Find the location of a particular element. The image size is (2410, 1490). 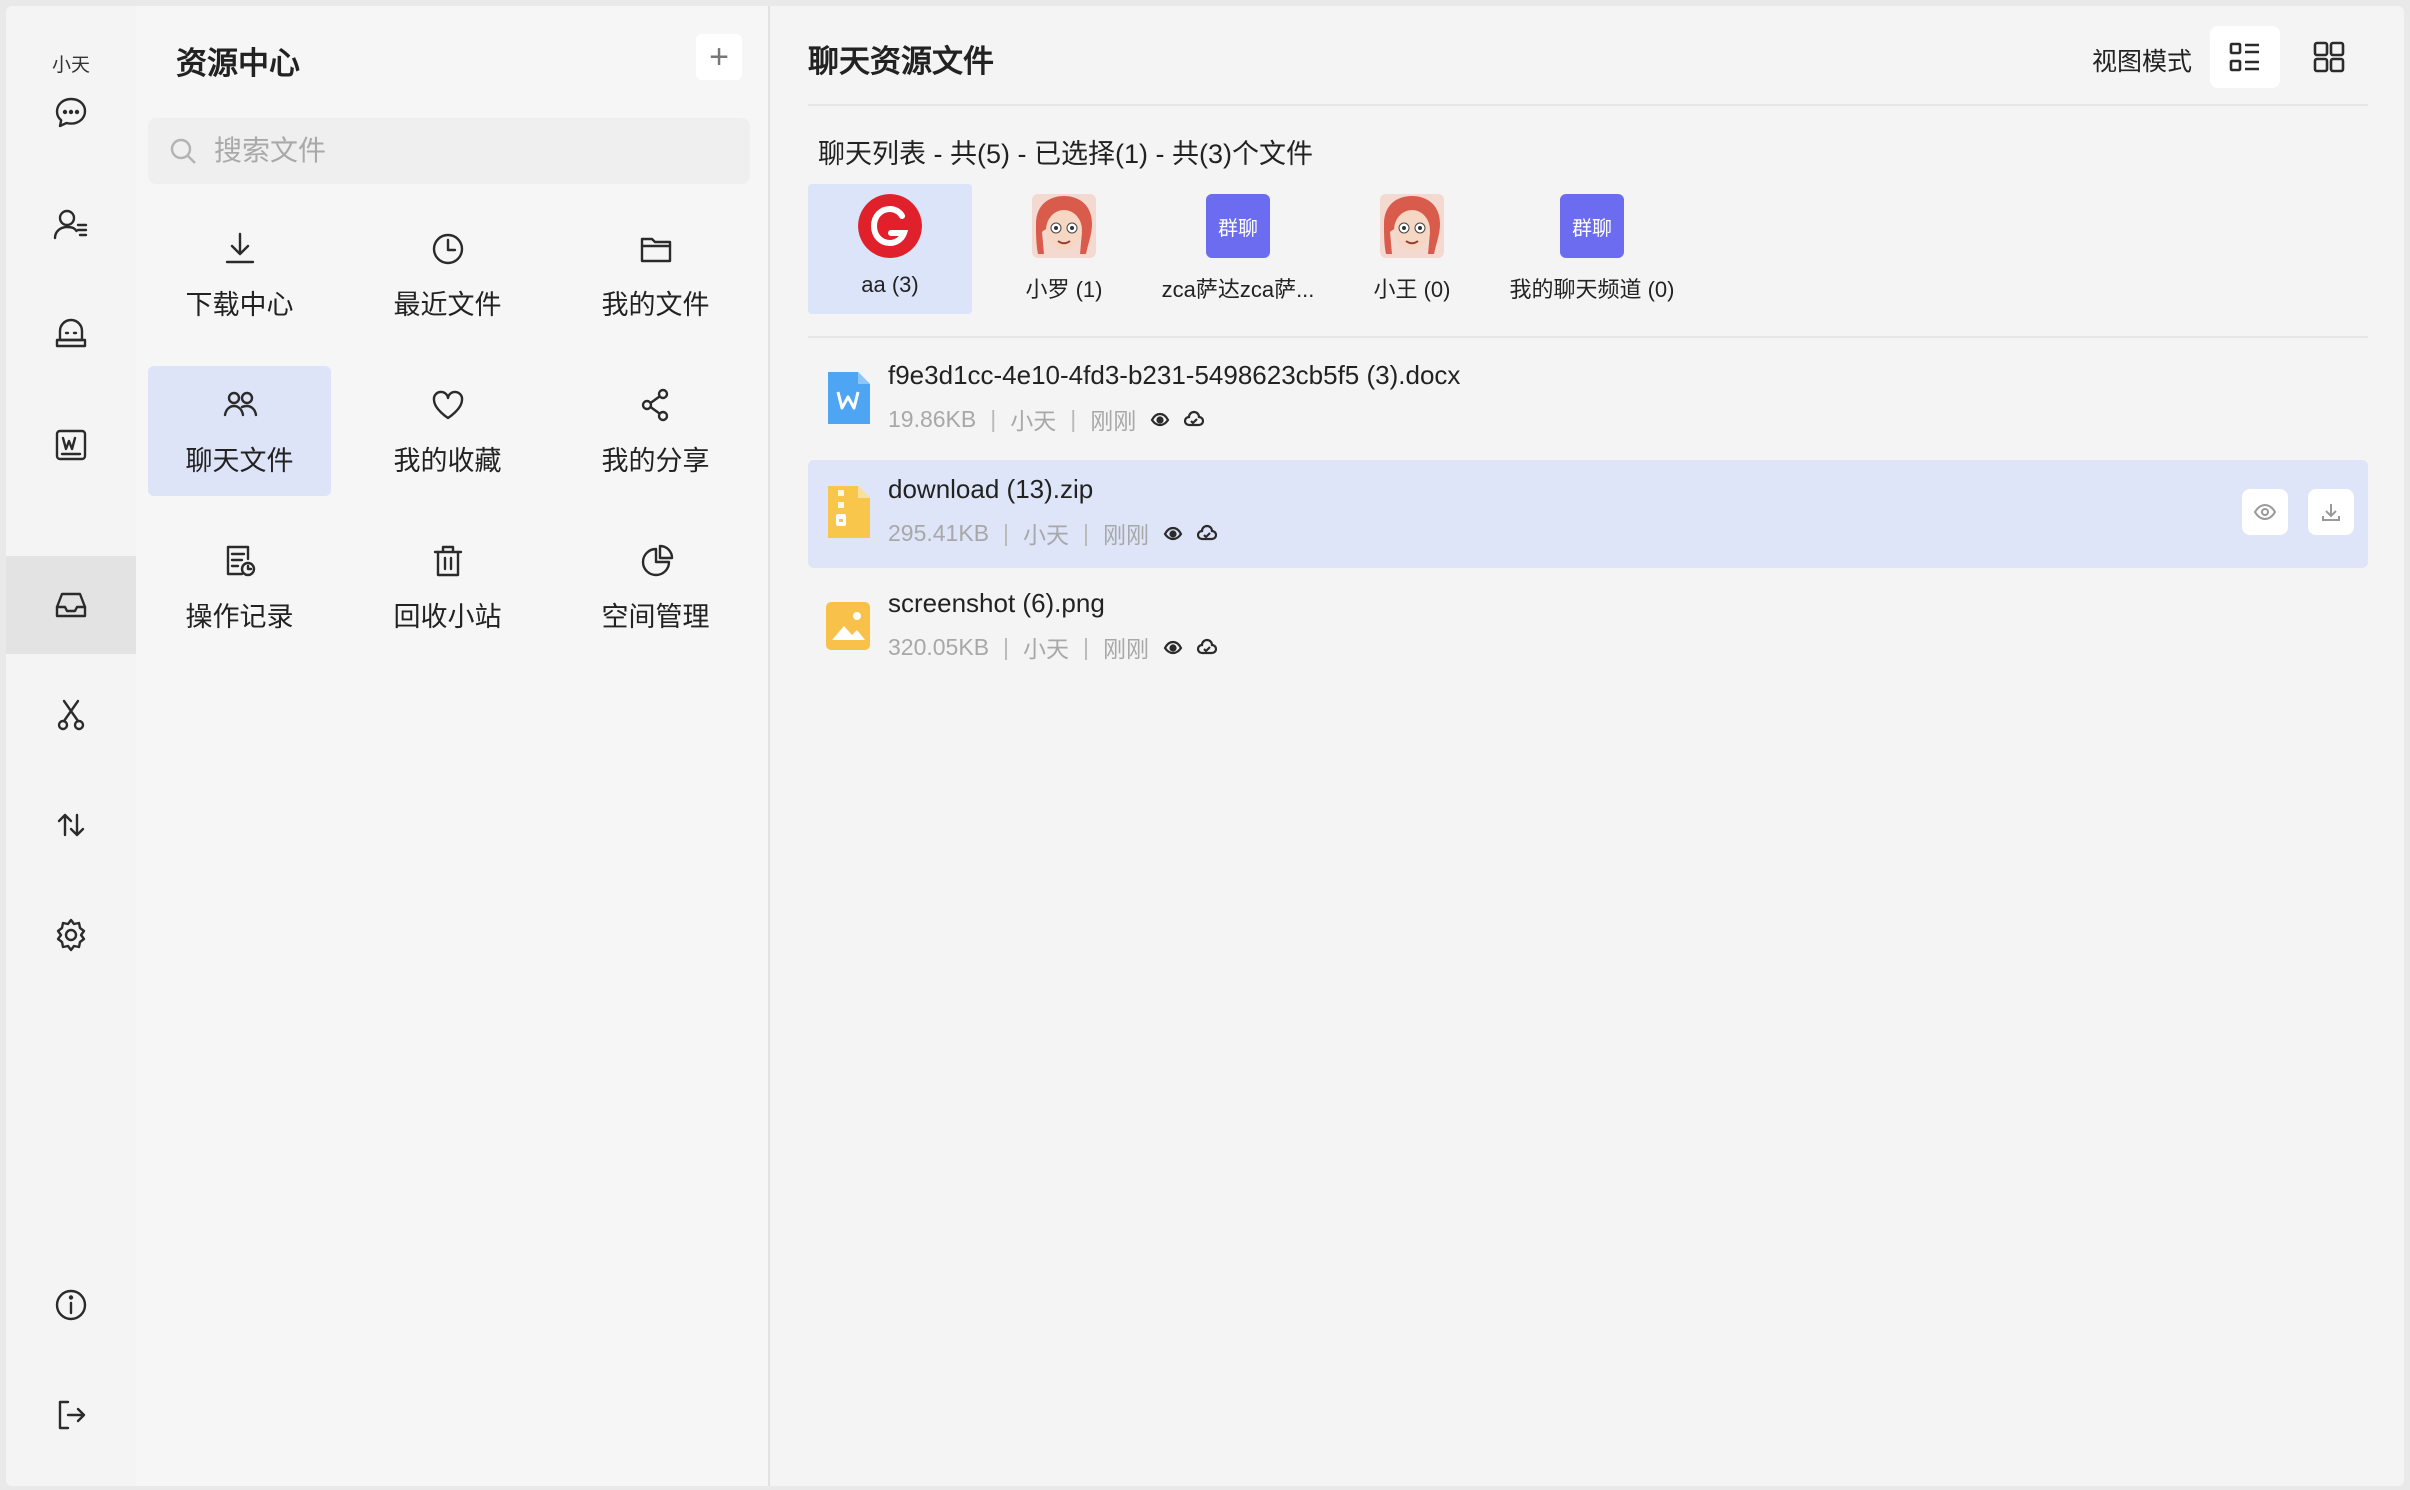

chat-item: 小王 (0) is located at coordinates (1412, 249).